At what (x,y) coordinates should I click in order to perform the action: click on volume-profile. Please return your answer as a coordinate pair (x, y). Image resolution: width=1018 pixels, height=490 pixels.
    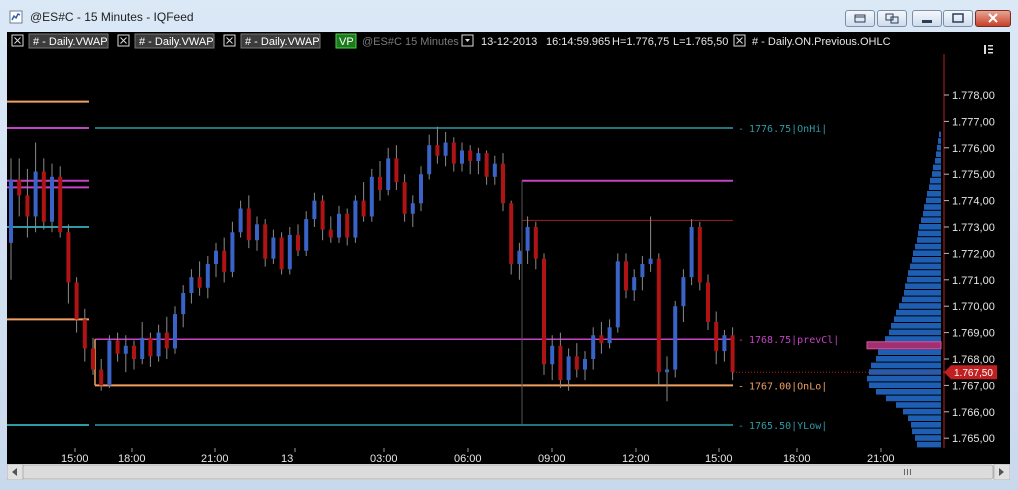
    Looking at the image, I should click on (904, 305).